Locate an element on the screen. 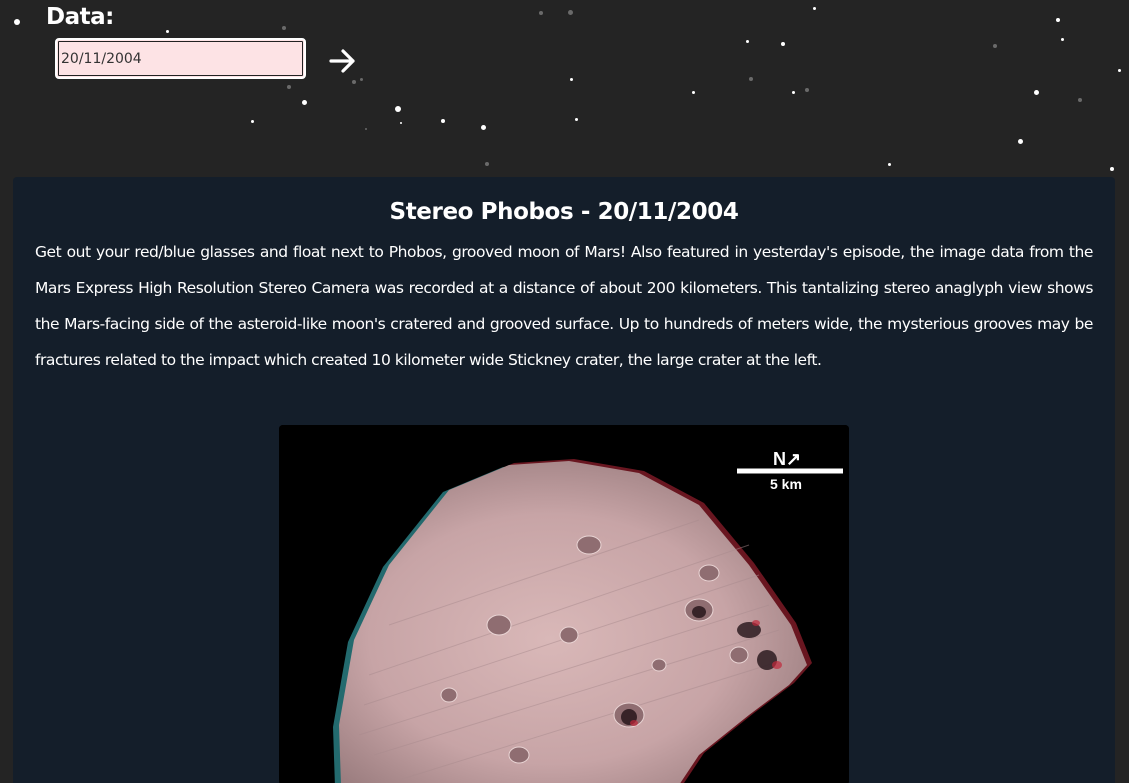  arrow-right-icon is located at coordinates (342, 61).